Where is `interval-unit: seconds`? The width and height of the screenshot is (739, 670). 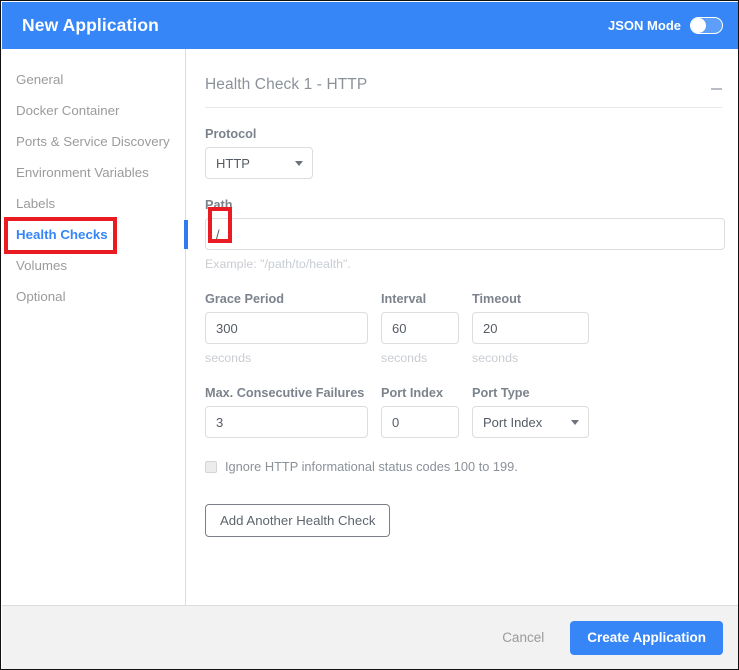 interval-unit: seconds is located at coordinates (404, 358).